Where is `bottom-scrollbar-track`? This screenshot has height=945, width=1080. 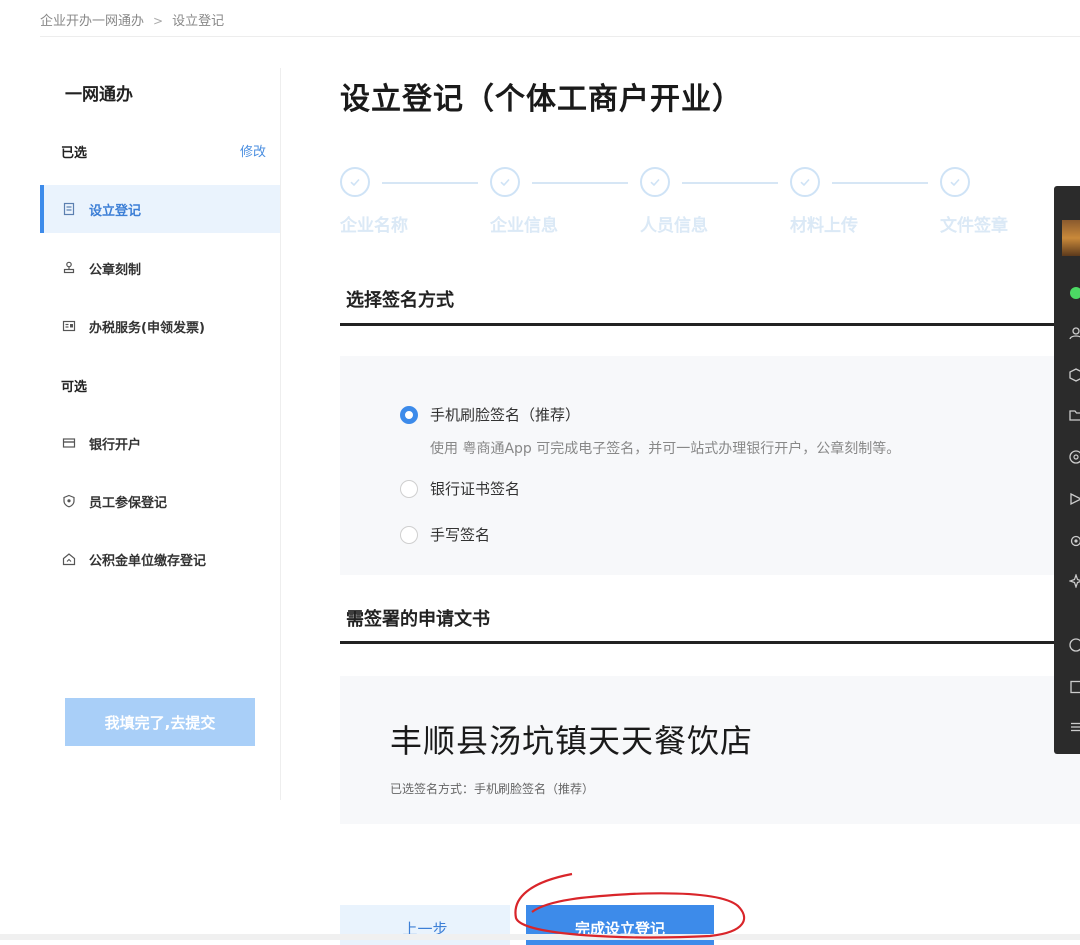 bottom-scrollbar-track is located at coordinates (540, 937).